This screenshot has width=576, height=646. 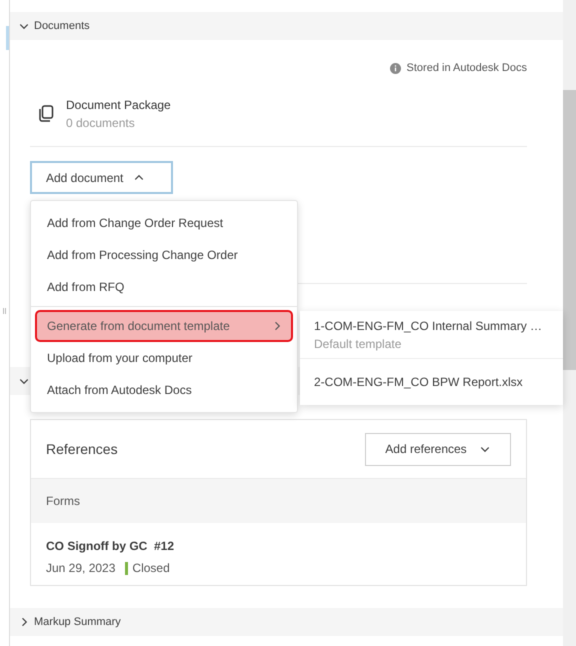 What do you see at coordinates (164, 326) in the screenshot?
I see `menu-item: Generate from document template` at bounding box center [164, 326].